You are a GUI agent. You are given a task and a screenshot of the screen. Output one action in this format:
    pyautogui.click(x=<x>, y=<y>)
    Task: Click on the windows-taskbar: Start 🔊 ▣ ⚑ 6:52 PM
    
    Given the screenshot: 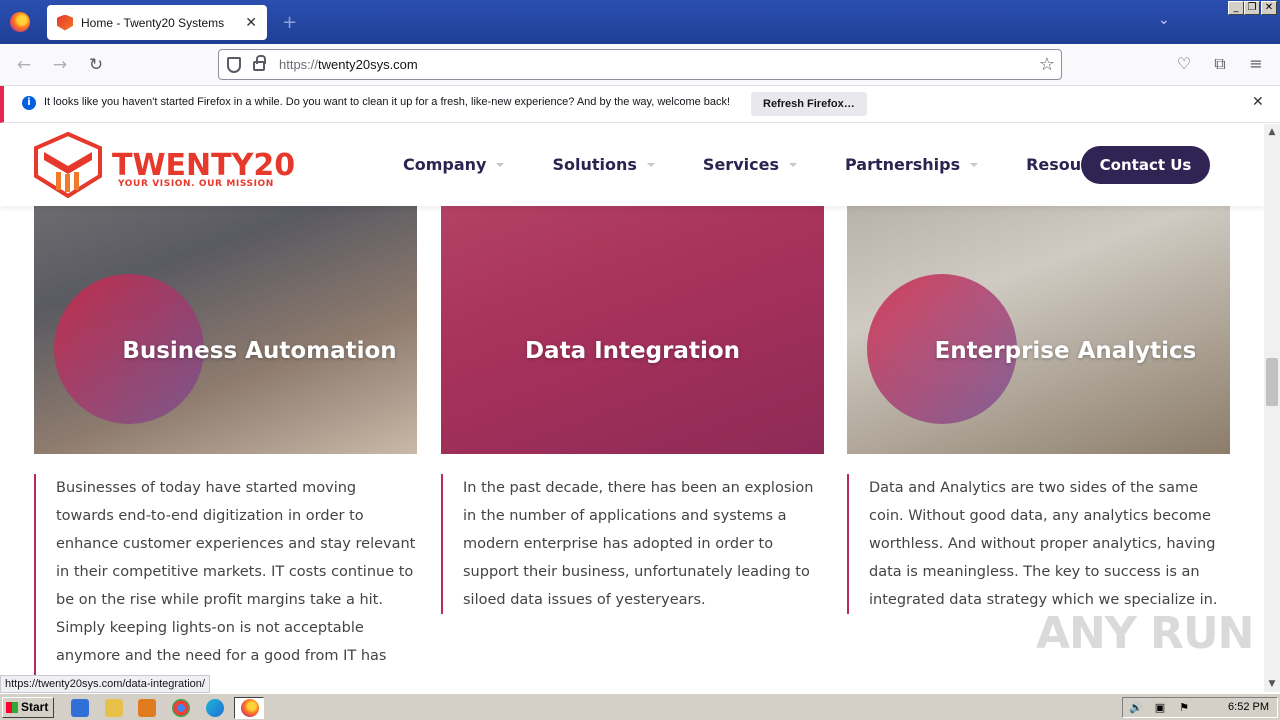 What is the action you would take?
    pyautogui.click(x=640, y=706)
    